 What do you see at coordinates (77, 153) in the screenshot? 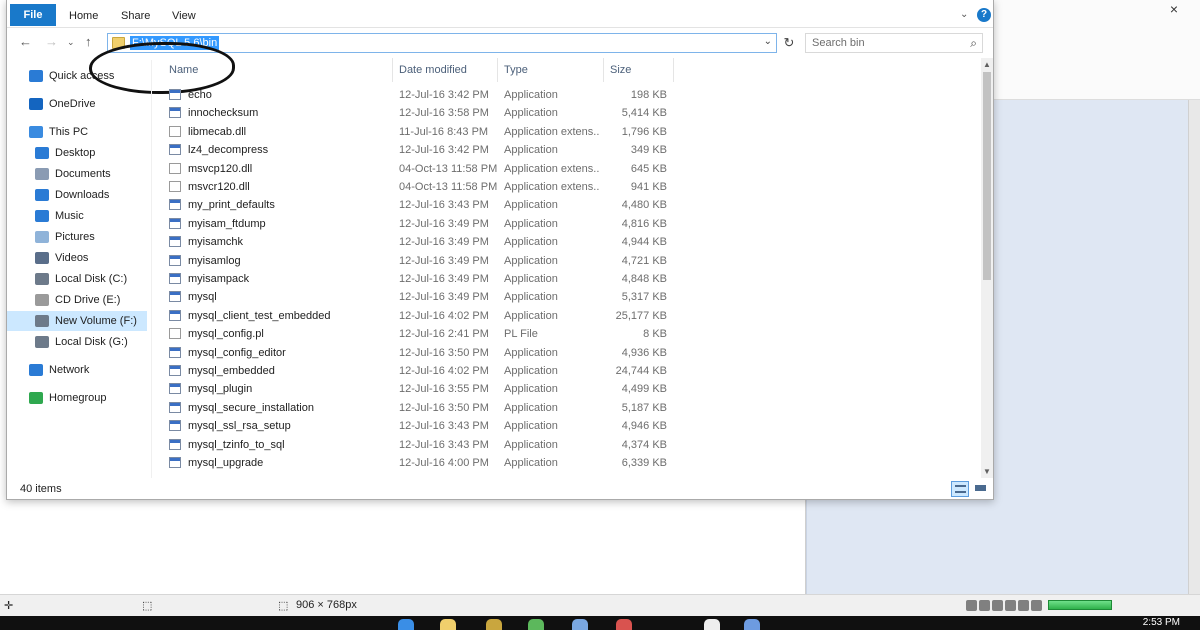
I see `sidebar-item-desktop: Desktop` at bounding box center [77, 153].